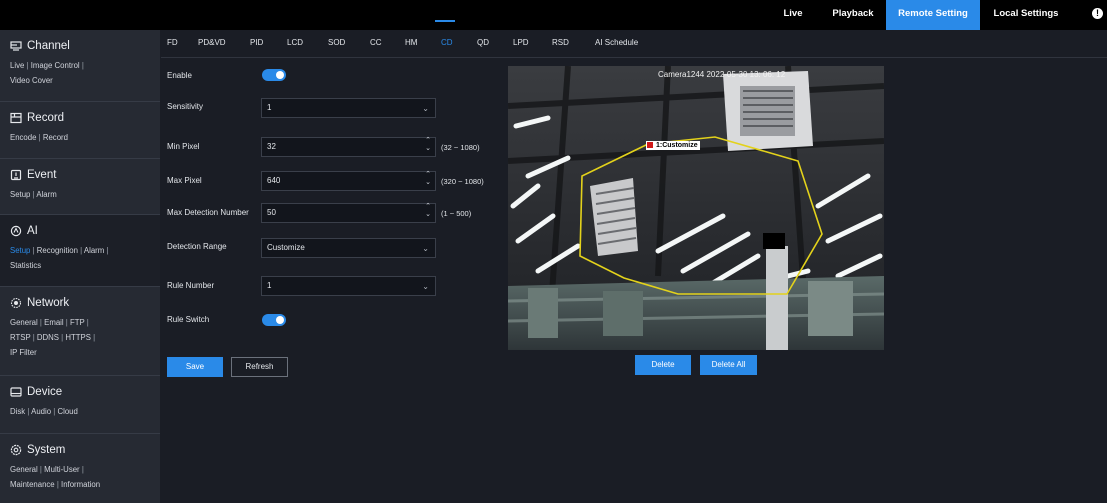 The width and height of the screenshot is (1107, 503). Describe the element at coordinates (16, 46) in the screenshot. I see `channel-icon` at that location.